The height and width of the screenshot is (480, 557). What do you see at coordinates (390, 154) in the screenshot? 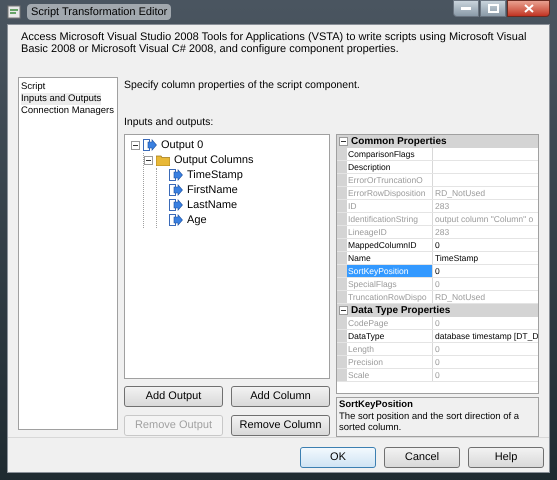
I see `property-name: ComparisonFlags` at bounding box center [390, 154].